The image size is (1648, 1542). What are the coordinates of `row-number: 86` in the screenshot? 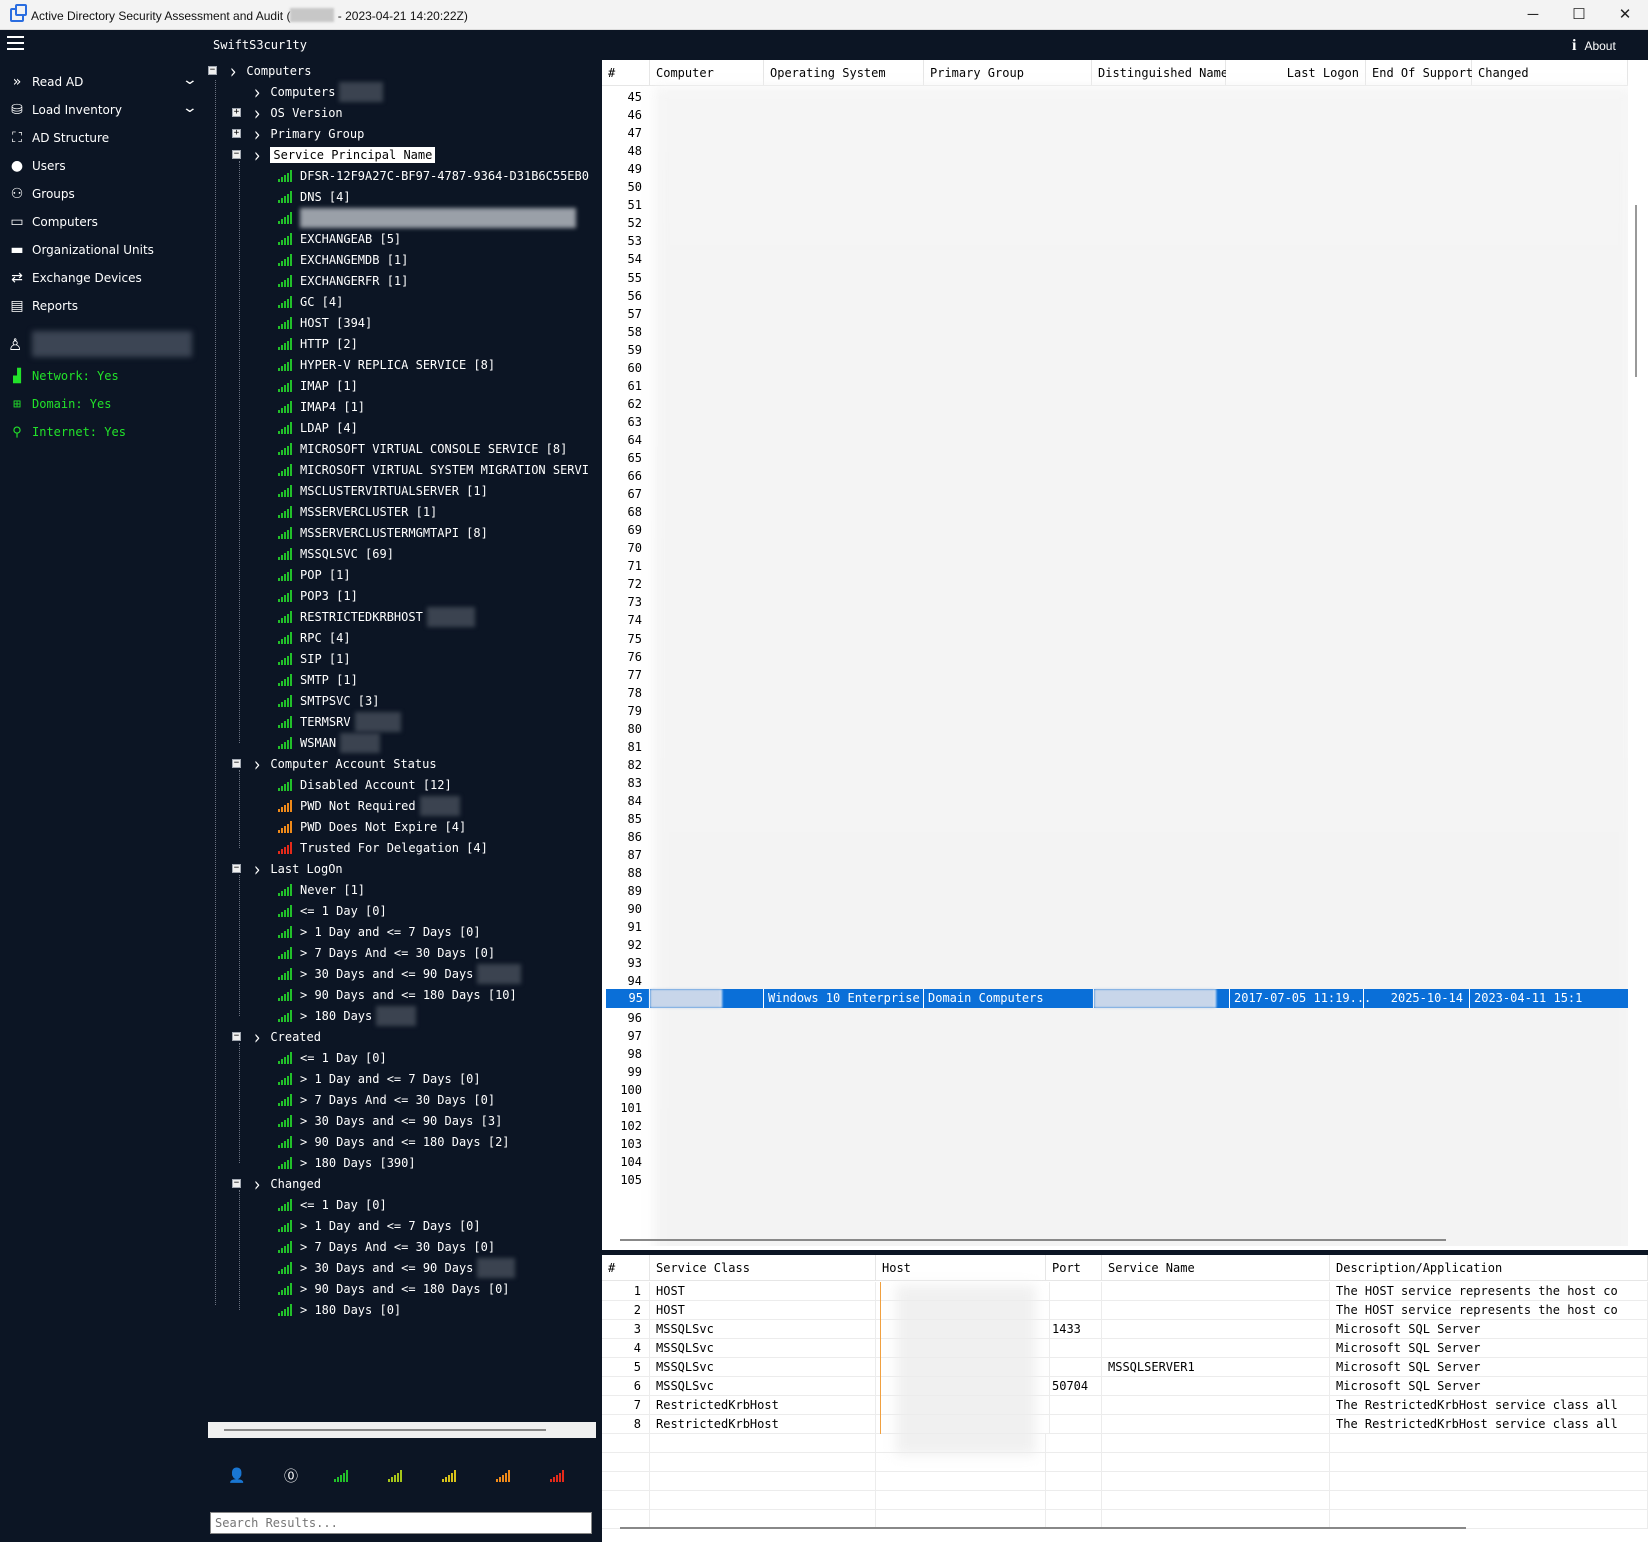 It's located at (626, 837).